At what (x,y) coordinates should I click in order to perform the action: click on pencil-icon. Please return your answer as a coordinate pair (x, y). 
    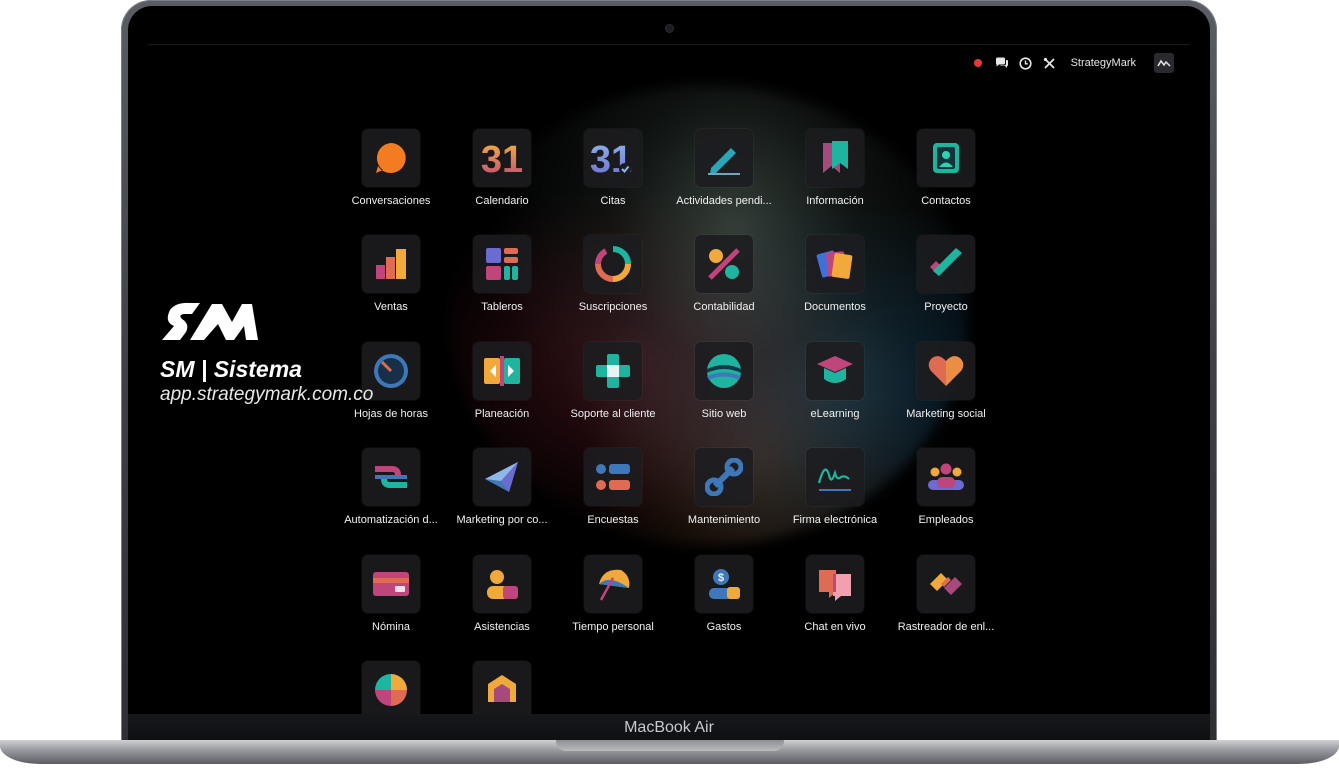
    Looking at the image, I should click on (724, 158).